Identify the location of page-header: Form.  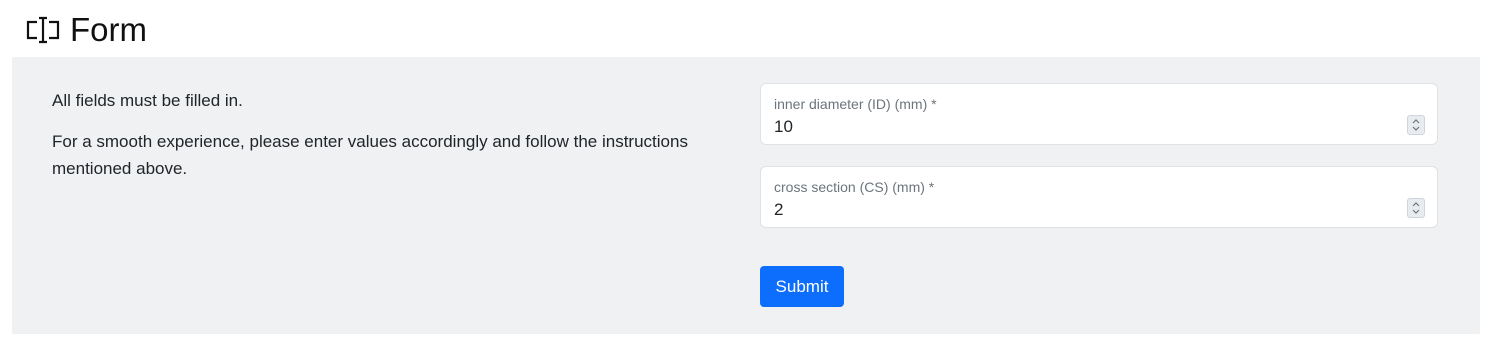
(85, 30).